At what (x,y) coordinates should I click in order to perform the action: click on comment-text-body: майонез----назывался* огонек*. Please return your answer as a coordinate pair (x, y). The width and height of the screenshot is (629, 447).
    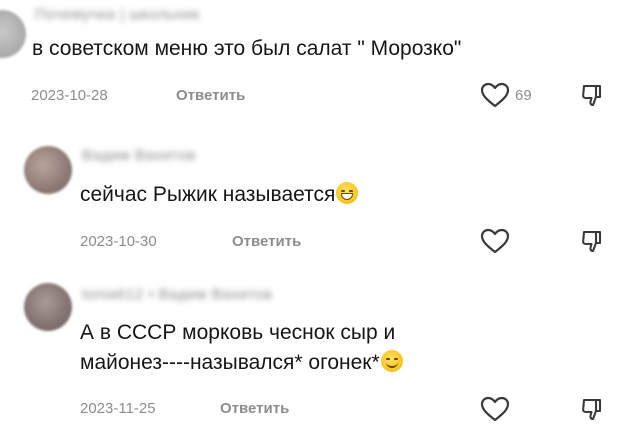
    Looking at the image, I should click on (230, 362).